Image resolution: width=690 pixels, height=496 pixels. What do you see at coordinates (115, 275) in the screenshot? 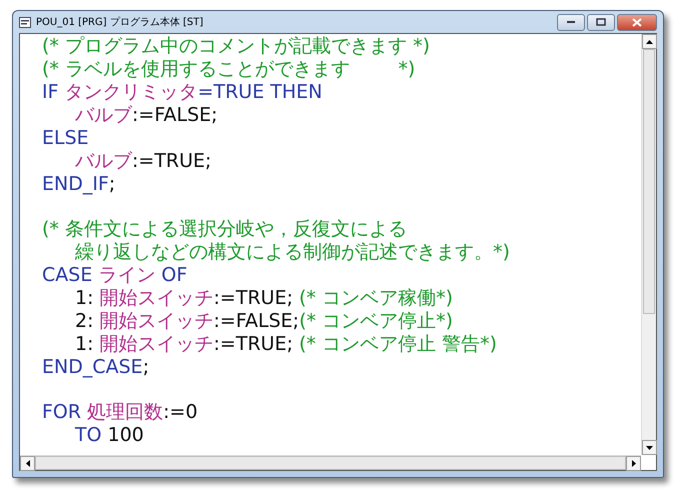
I see `code-line: CASE ライン OF` at bounding box center [115, 275].